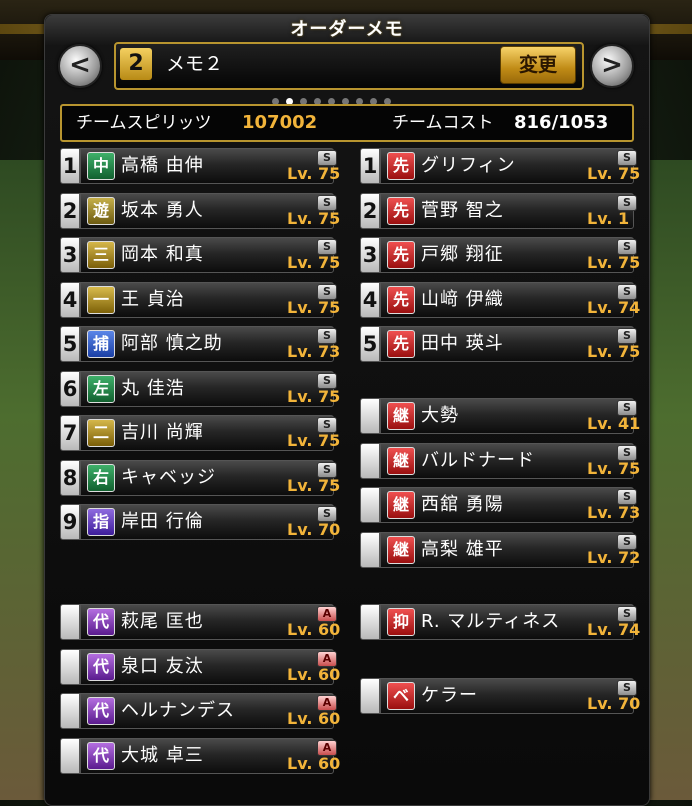 The width and height of the screenshot is (692, 806). I want to click on position-badge: 二, so click(101, 433).